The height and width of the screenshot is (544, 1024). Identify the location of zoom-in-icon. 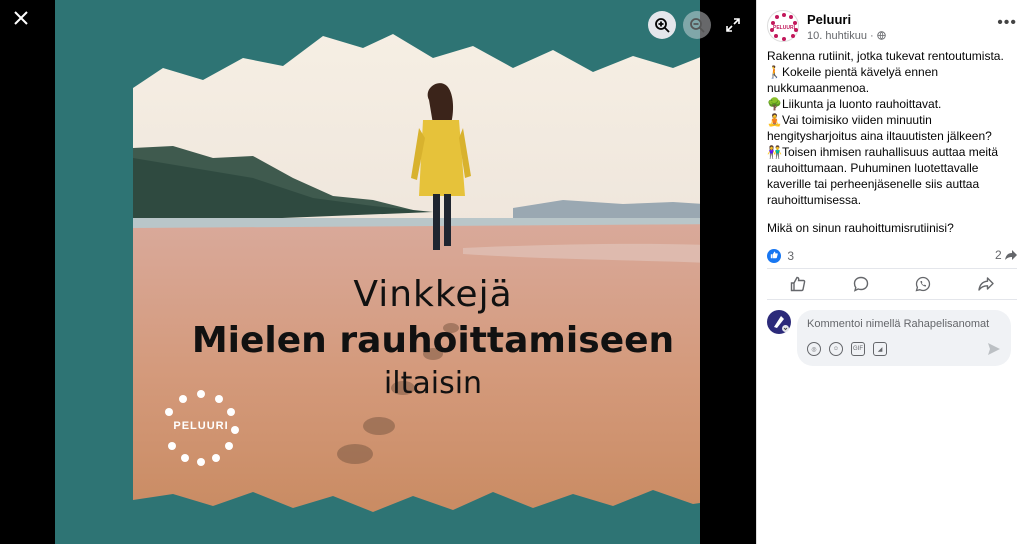
(662, 25).